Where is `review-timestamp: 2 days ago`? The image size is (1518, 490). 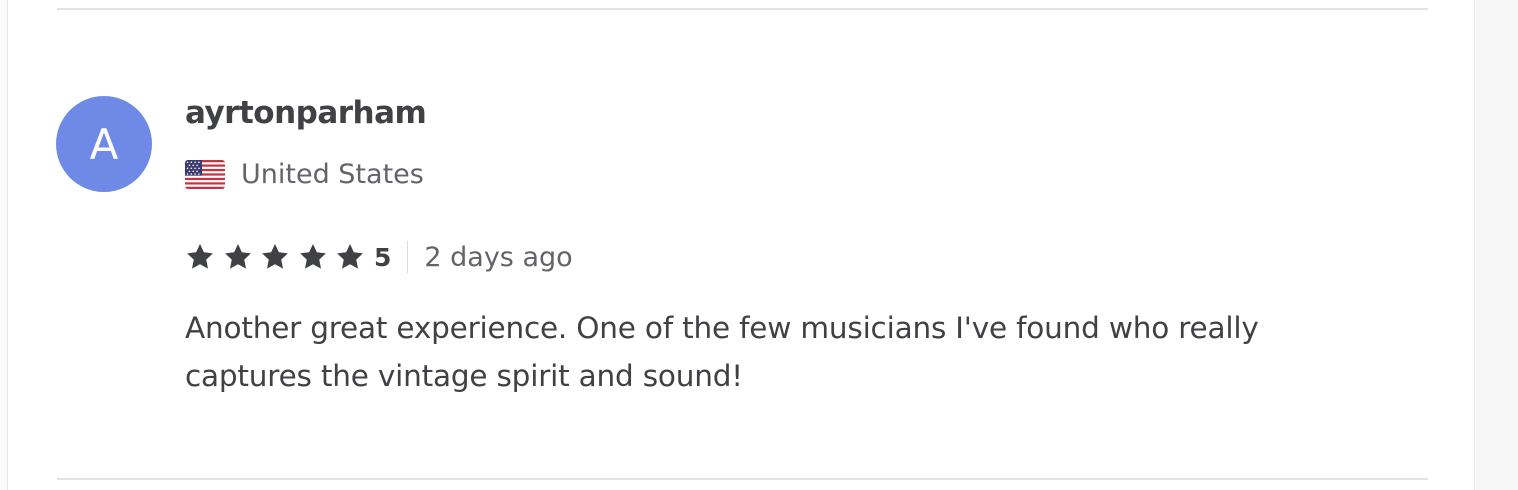
review-timestamp: 2 days ago is located at coordinates (498, 257).